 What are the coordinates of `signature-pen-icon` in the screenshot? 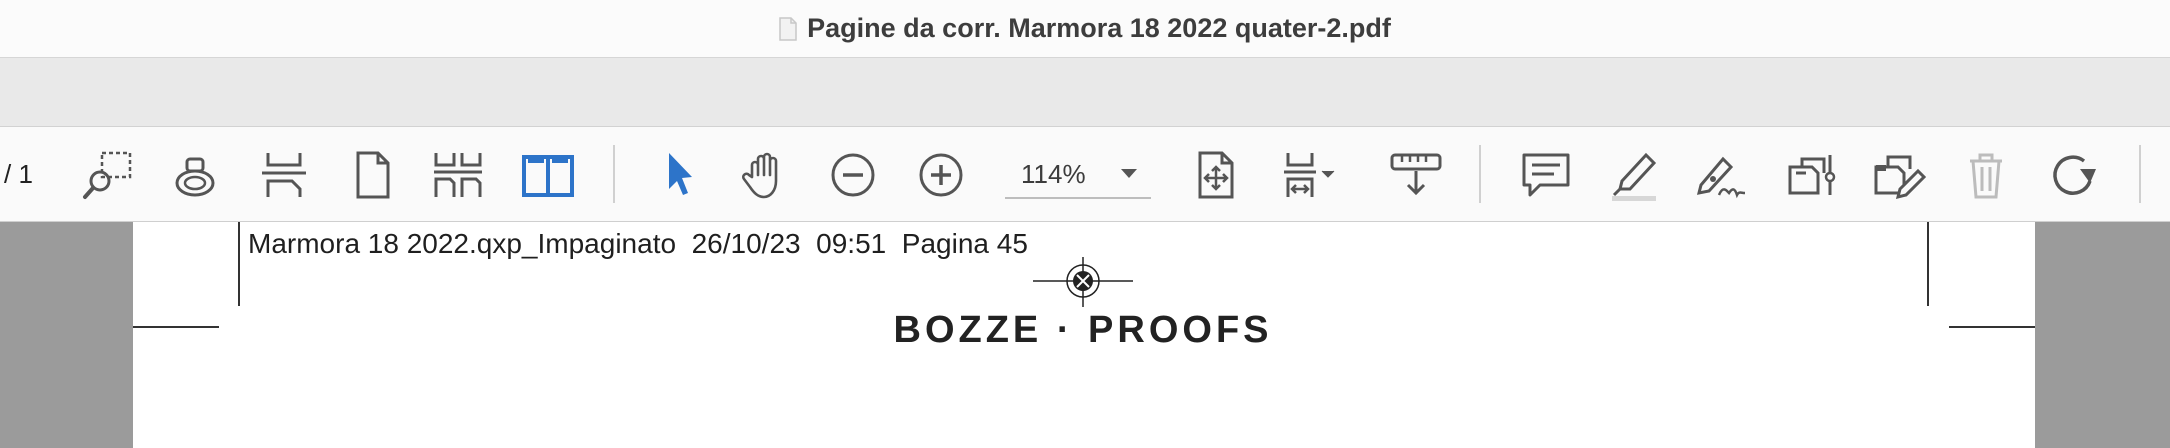 It's located at (1721, 177).